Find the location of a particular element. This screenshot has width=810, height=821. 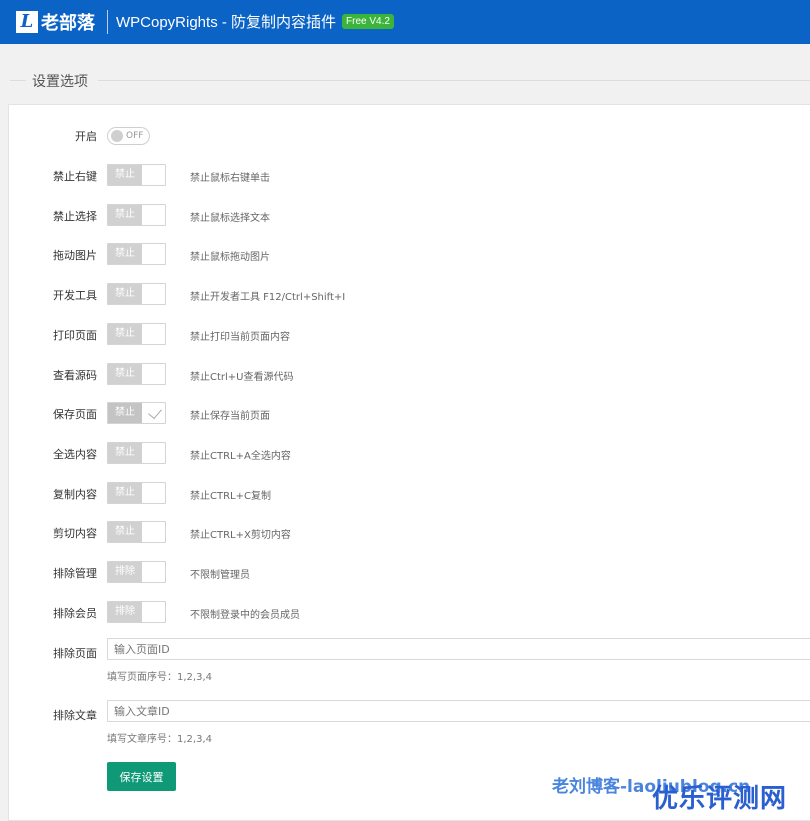

row-description: 禁止开发者工具 F12/Ctrl+Shift+I is located at coordinates (268, 297).